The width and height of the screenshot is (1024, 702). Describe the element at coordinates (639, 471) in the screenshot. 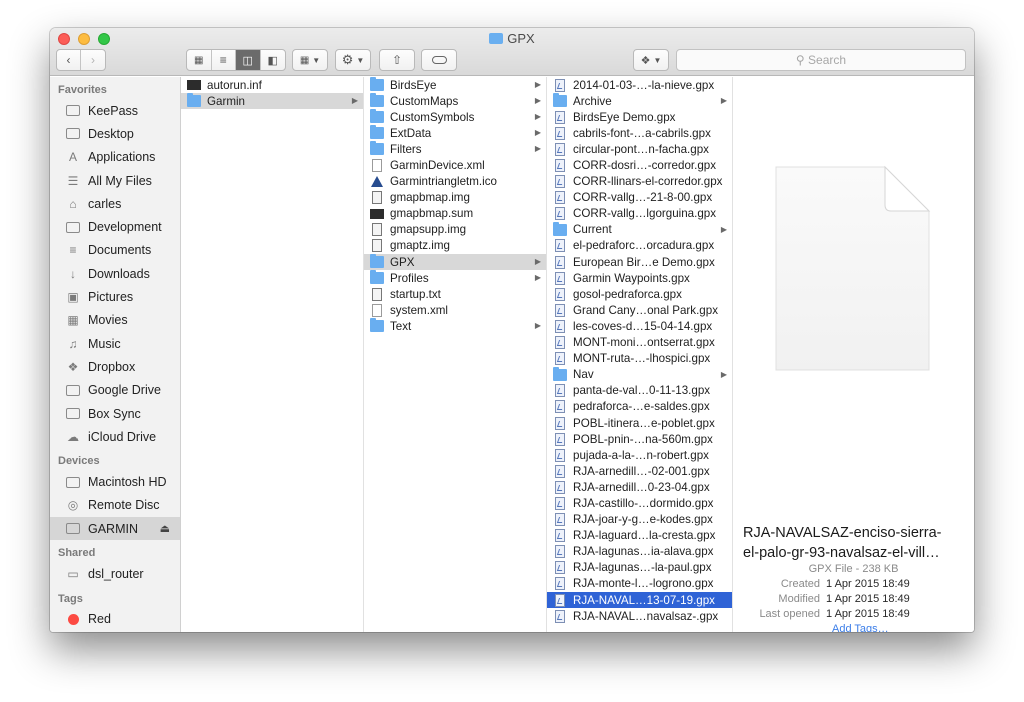

I see `file-row: RJA-arnedill…-02-001.gpx` at that location.